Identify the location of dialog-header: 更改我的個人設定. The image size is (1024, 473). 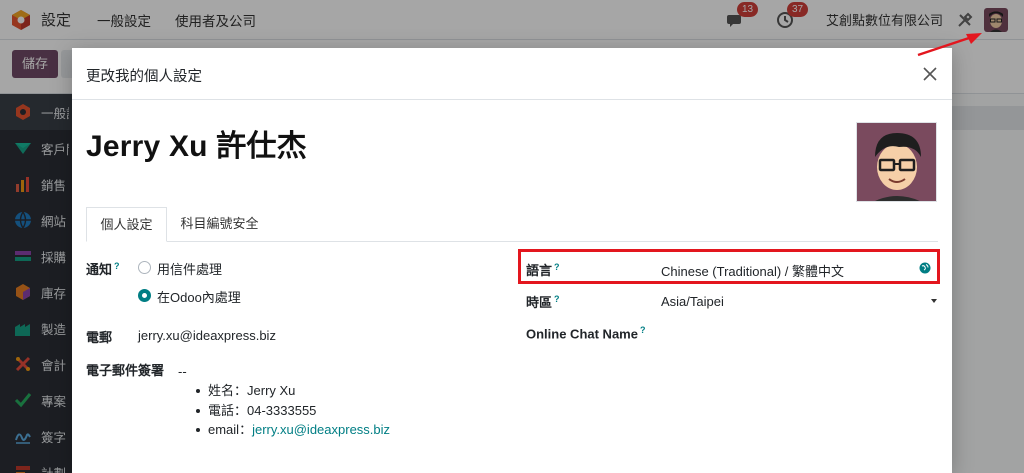
(512, 74).